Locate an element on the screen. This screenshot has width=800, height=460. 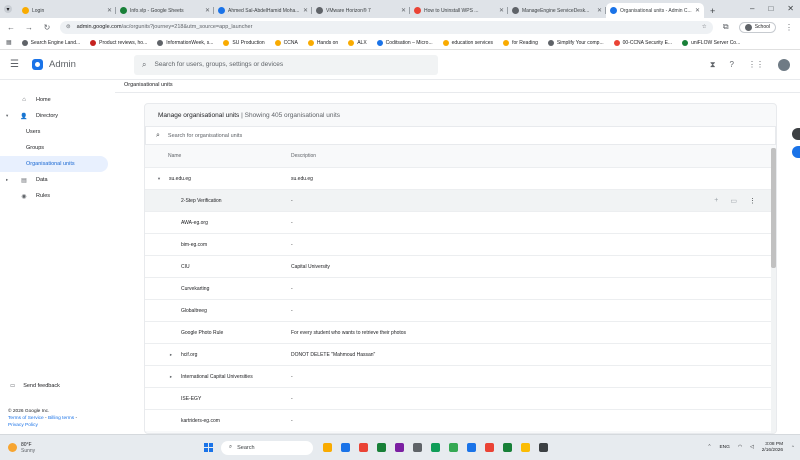
table-row: ▾ su.edu.eg su.edu.eg is located at coordinates (460, 178).